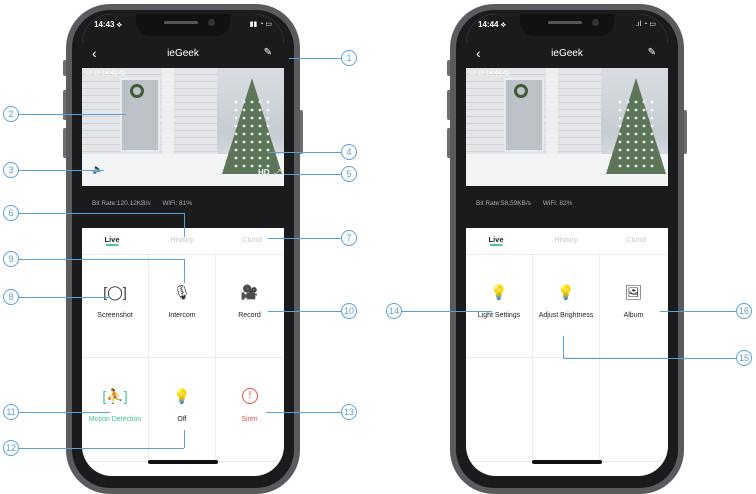  What do you see at coordinates (249, 306) in the screenshot?
I see `record-button: 🎥 Record` at bounding box center [249, 306].